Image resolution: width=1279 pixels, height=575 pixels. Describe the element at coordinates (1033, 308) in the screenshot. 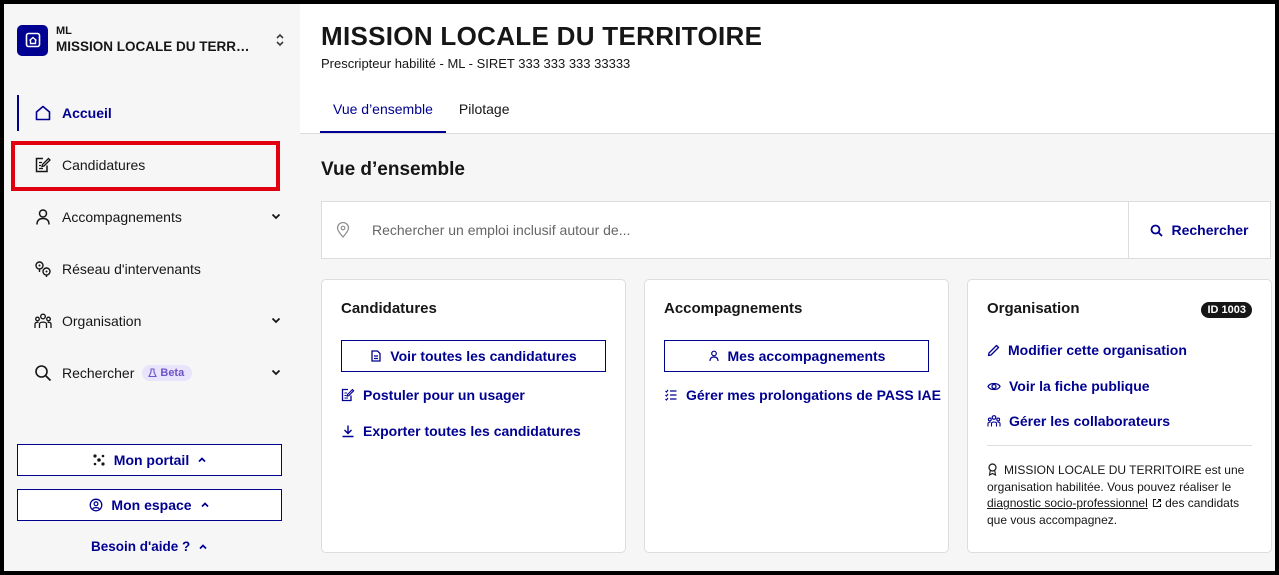

I see `card-title: Organisation` at that location.